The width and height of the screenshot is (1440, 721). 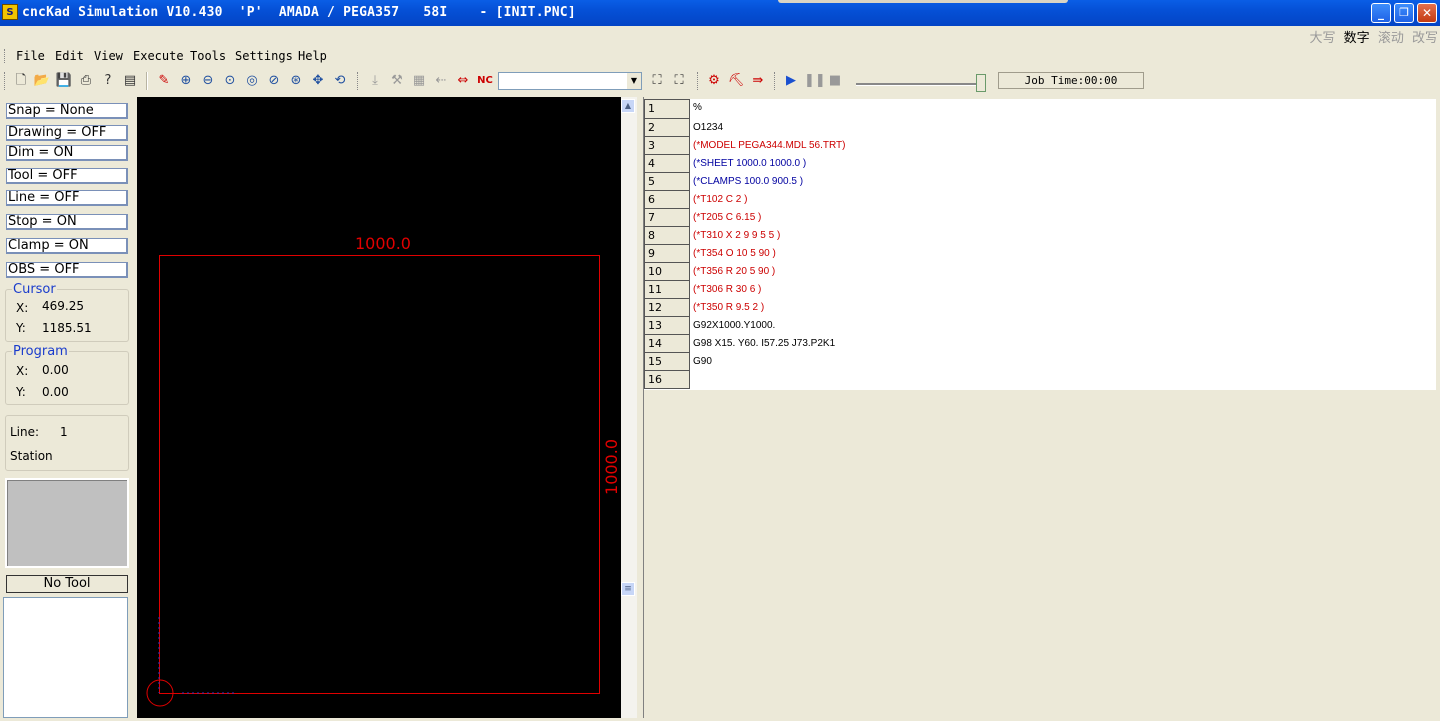 I want to click on code-line: 2 O1234, so click(x=1040, y=128).